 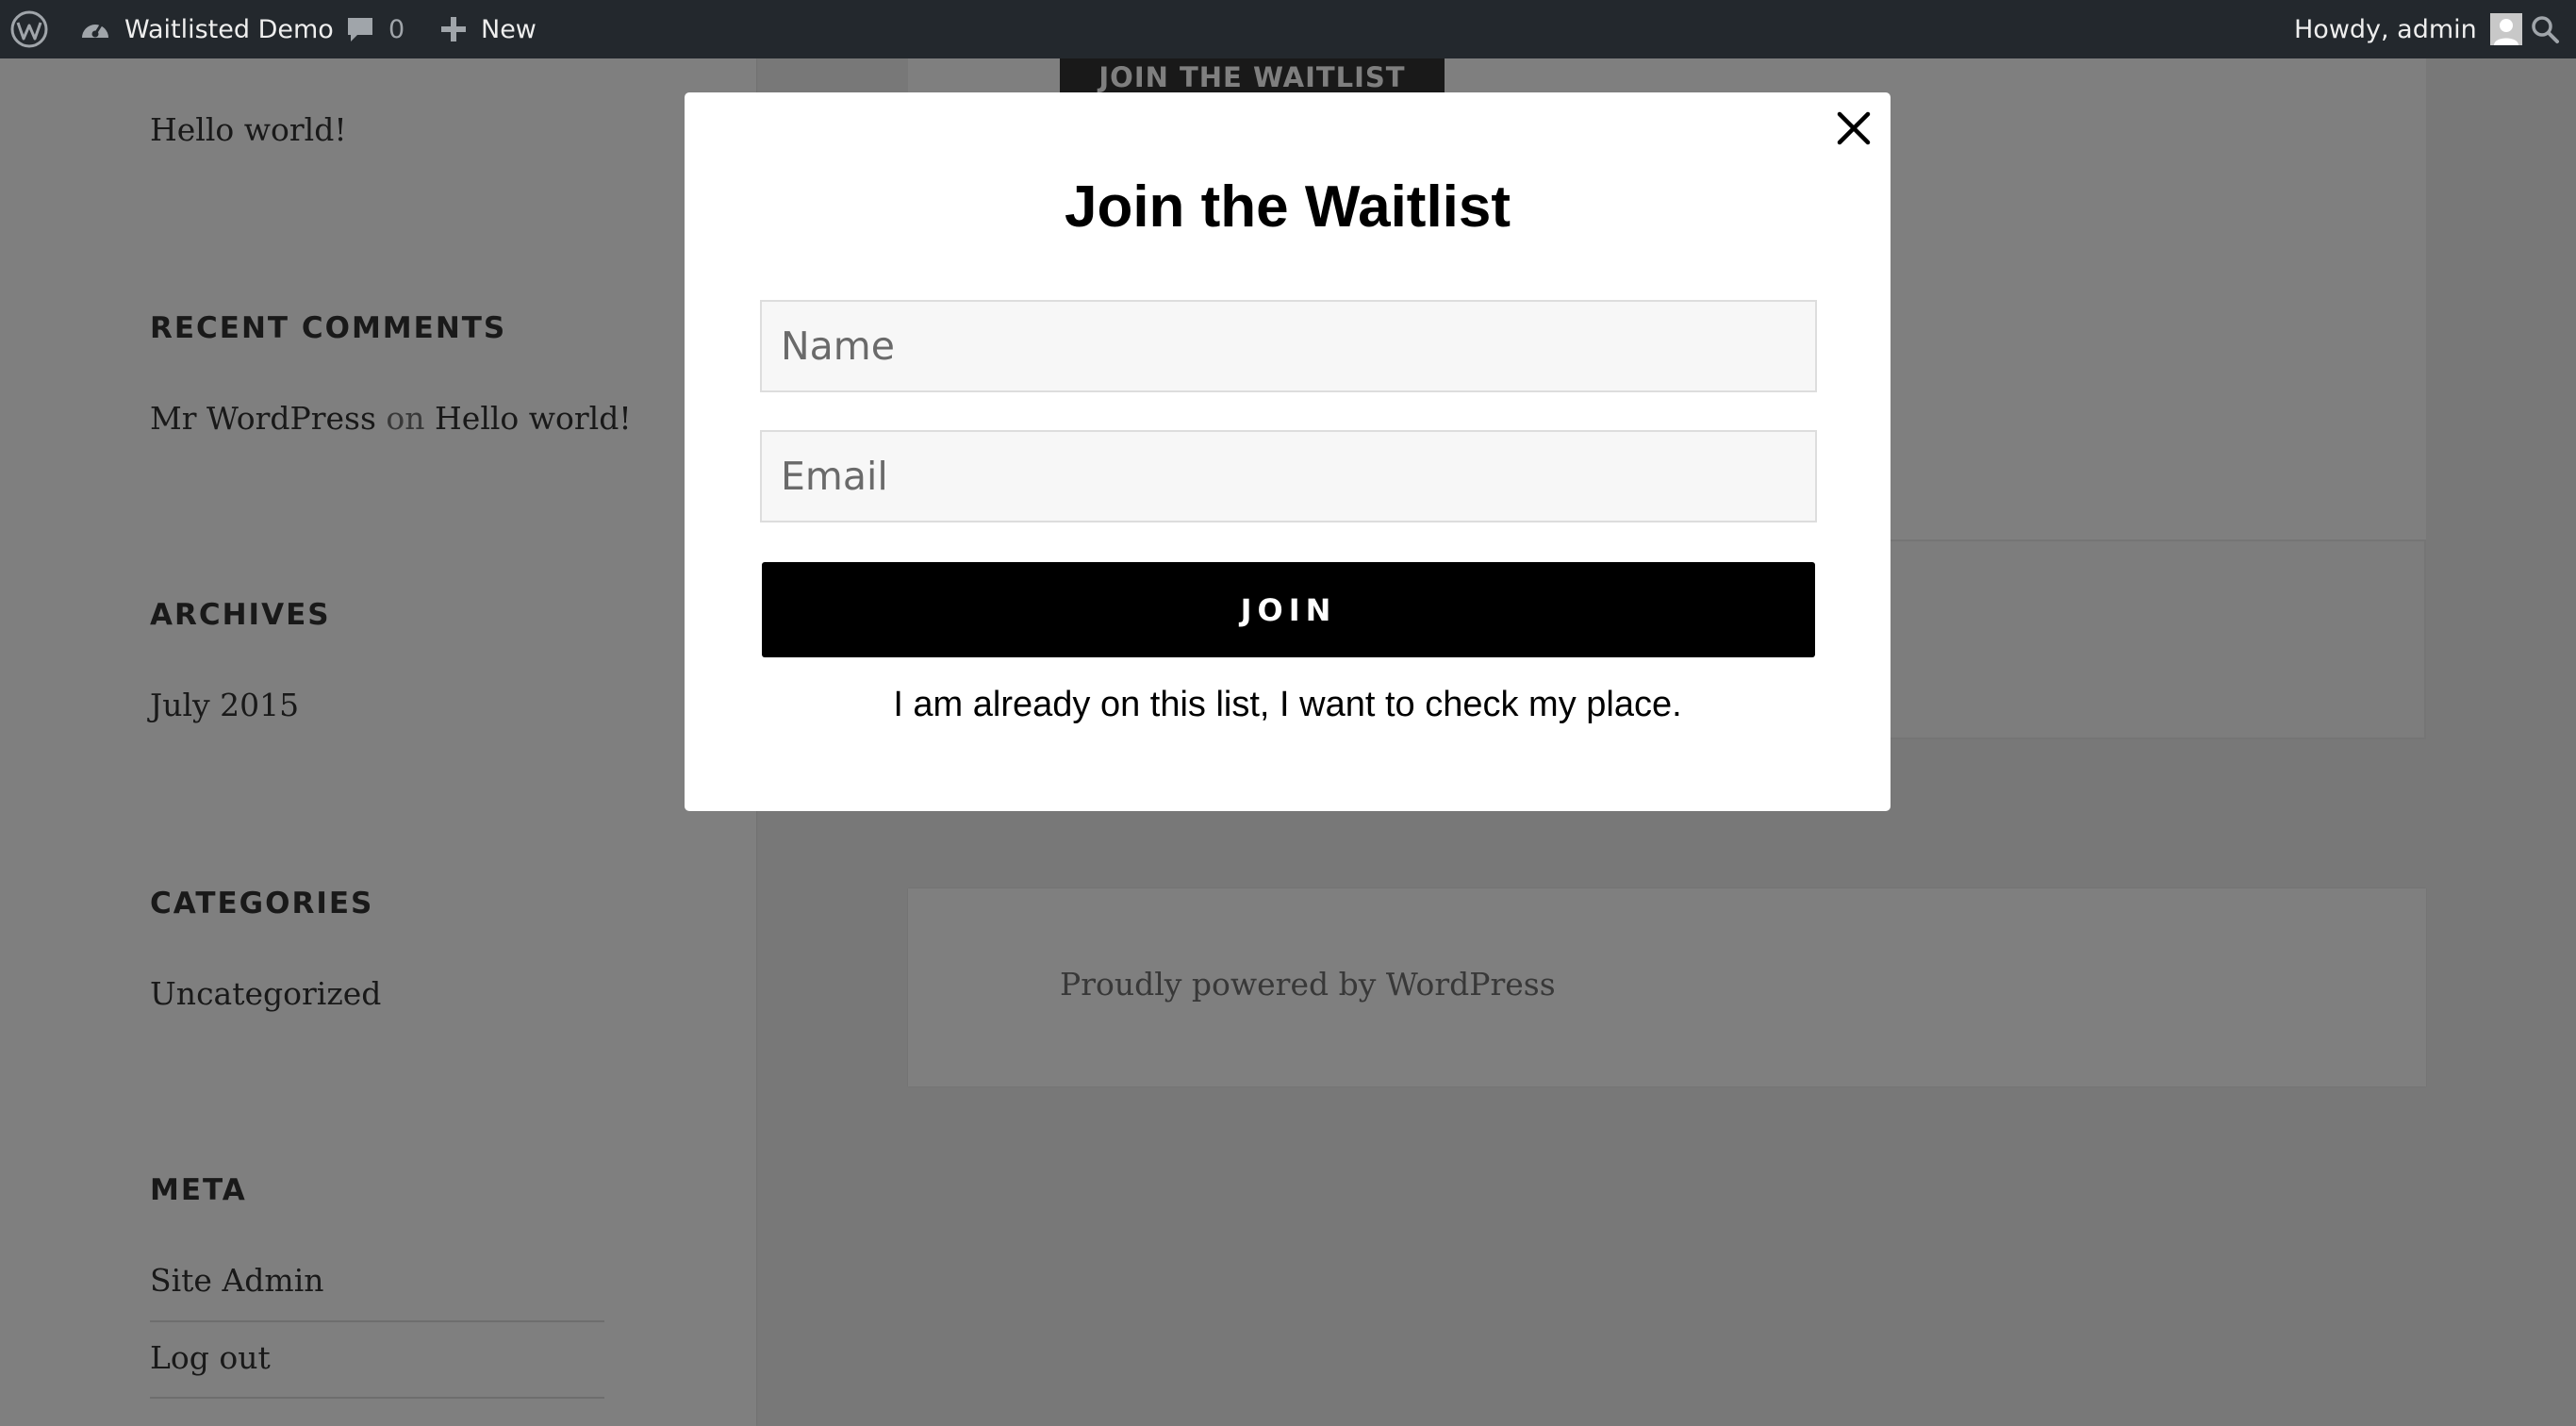 What do you see at coordinates (453, 29) in the screenshot?
I see `plus-icon` at bounding box center [453, 29].